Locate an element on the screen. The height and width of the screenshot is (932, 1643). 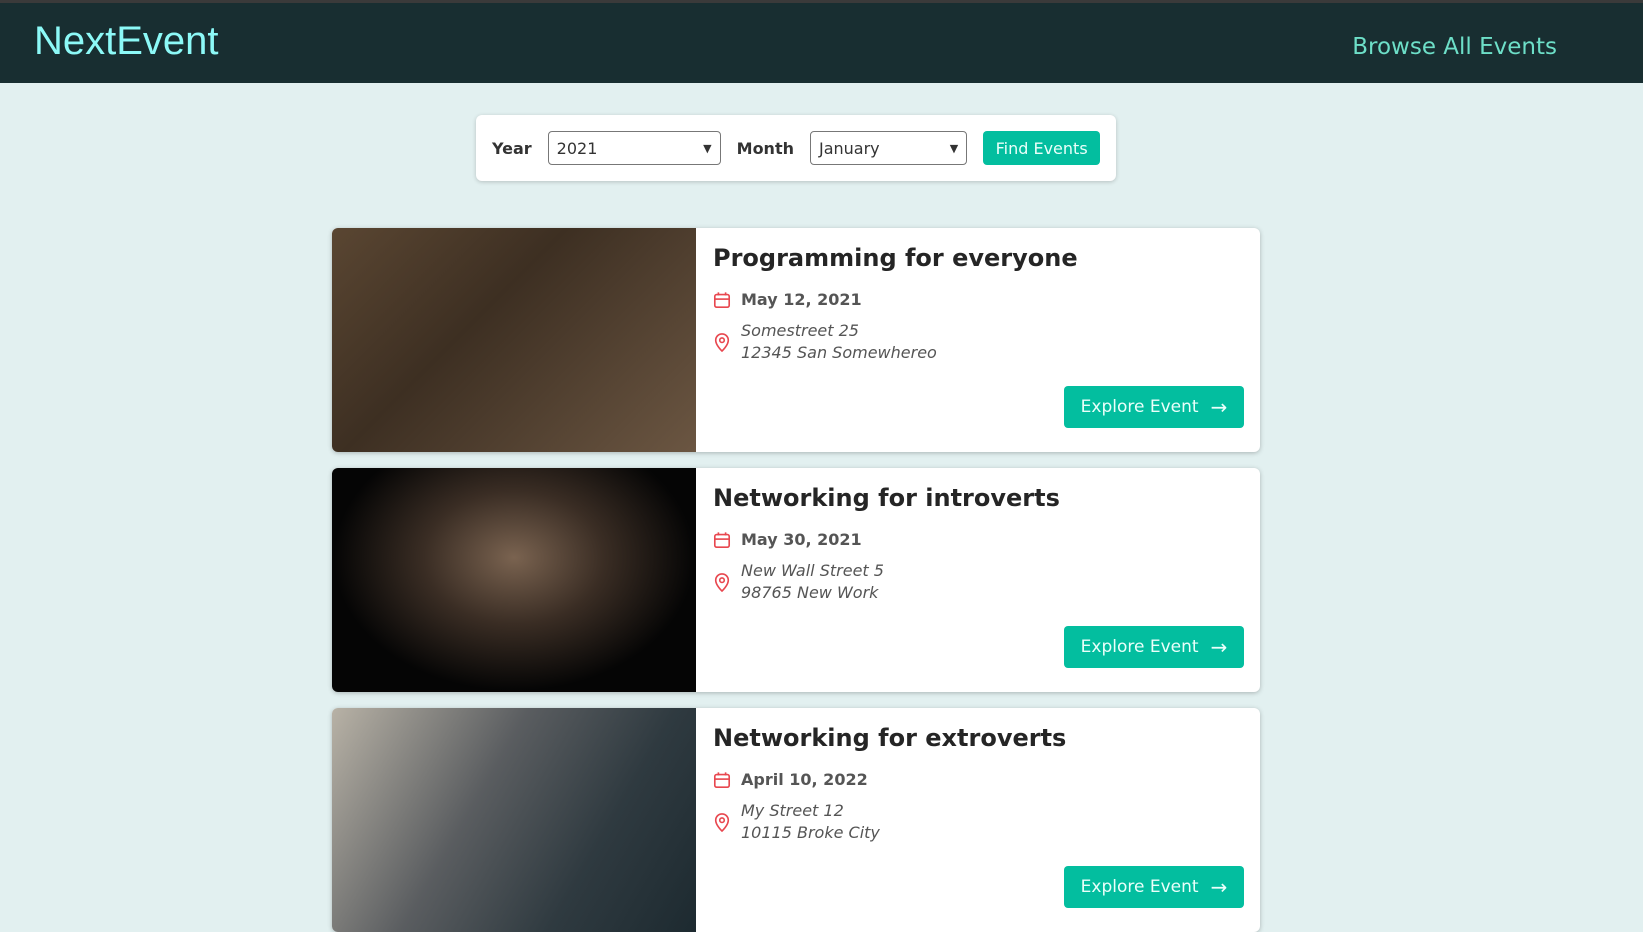
address-line-1: My Street 12 is located at coordinates (792, 810).